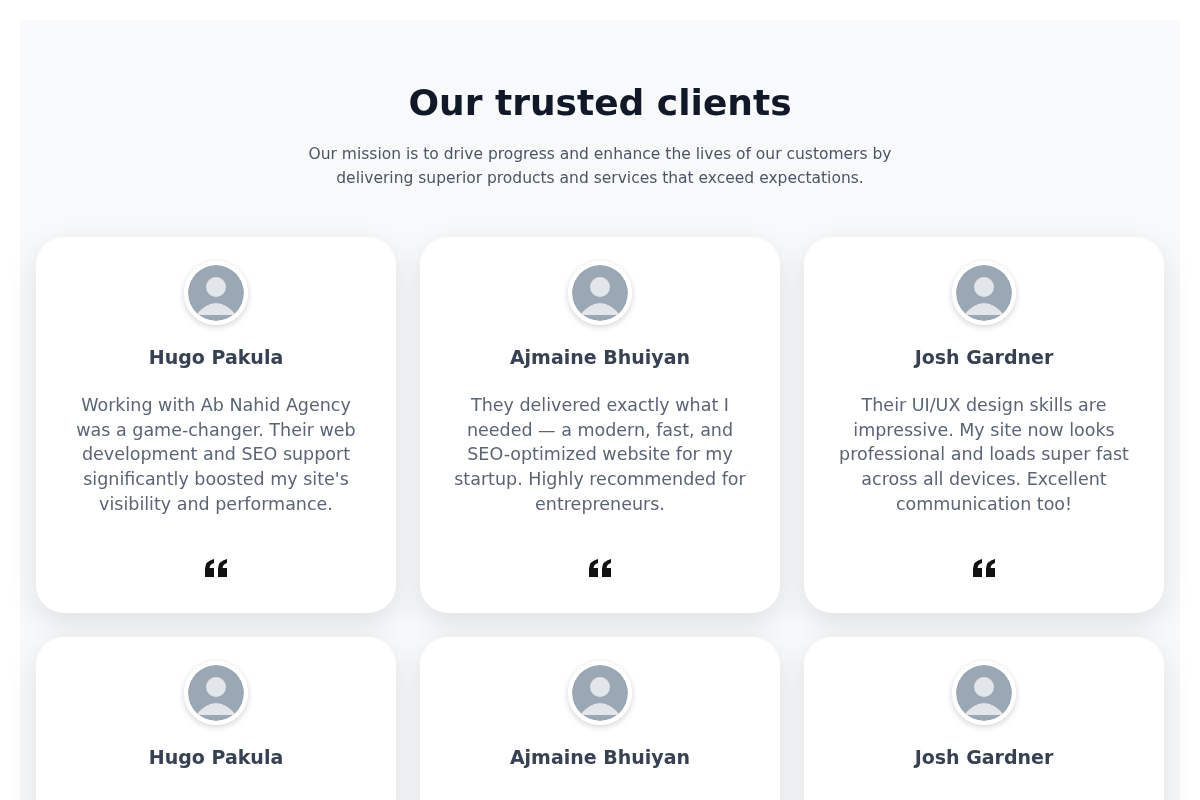 This screenshot has height=800, width=1200. I want to click on testimonial-text: Working with Ab Nahid Agency was a game-changer. Their web development and SEO support significantly boosted my site's visibility and performance., so click(216, 455).